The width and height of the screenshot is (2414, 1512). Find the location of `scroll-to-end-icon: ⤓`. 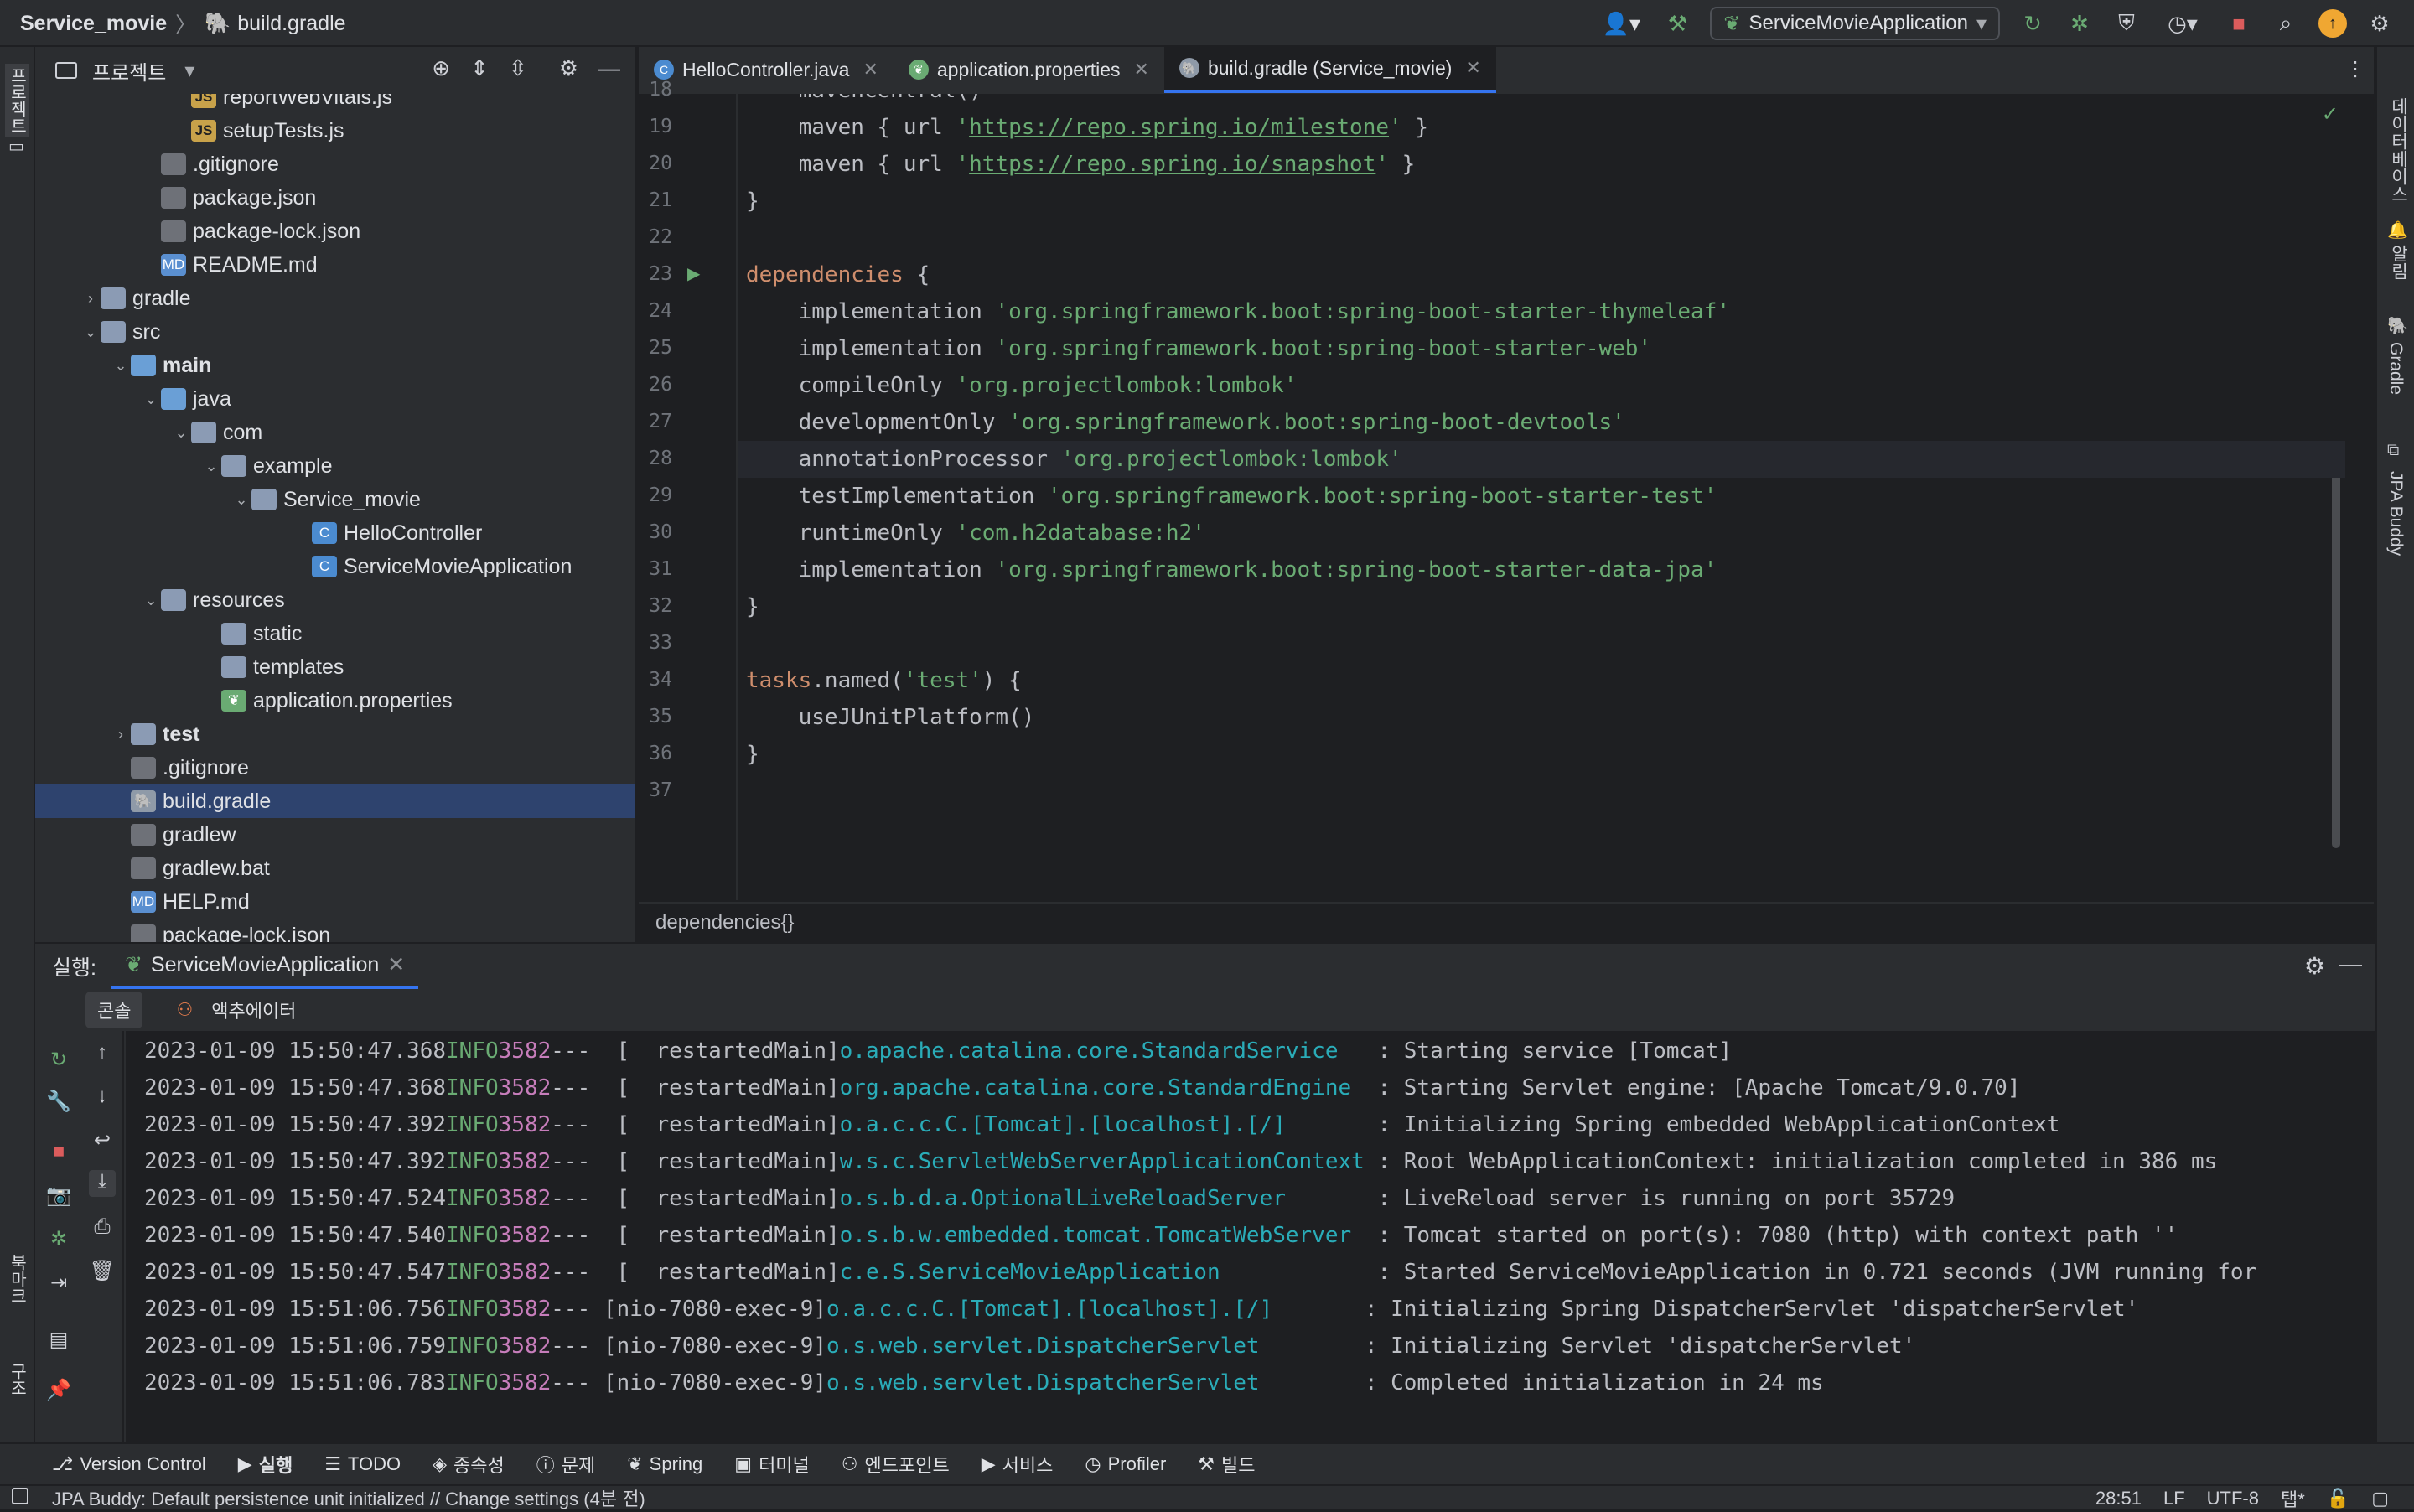

scroll-to-end-icon: ⤓ is located at coordinates (102, 1183).